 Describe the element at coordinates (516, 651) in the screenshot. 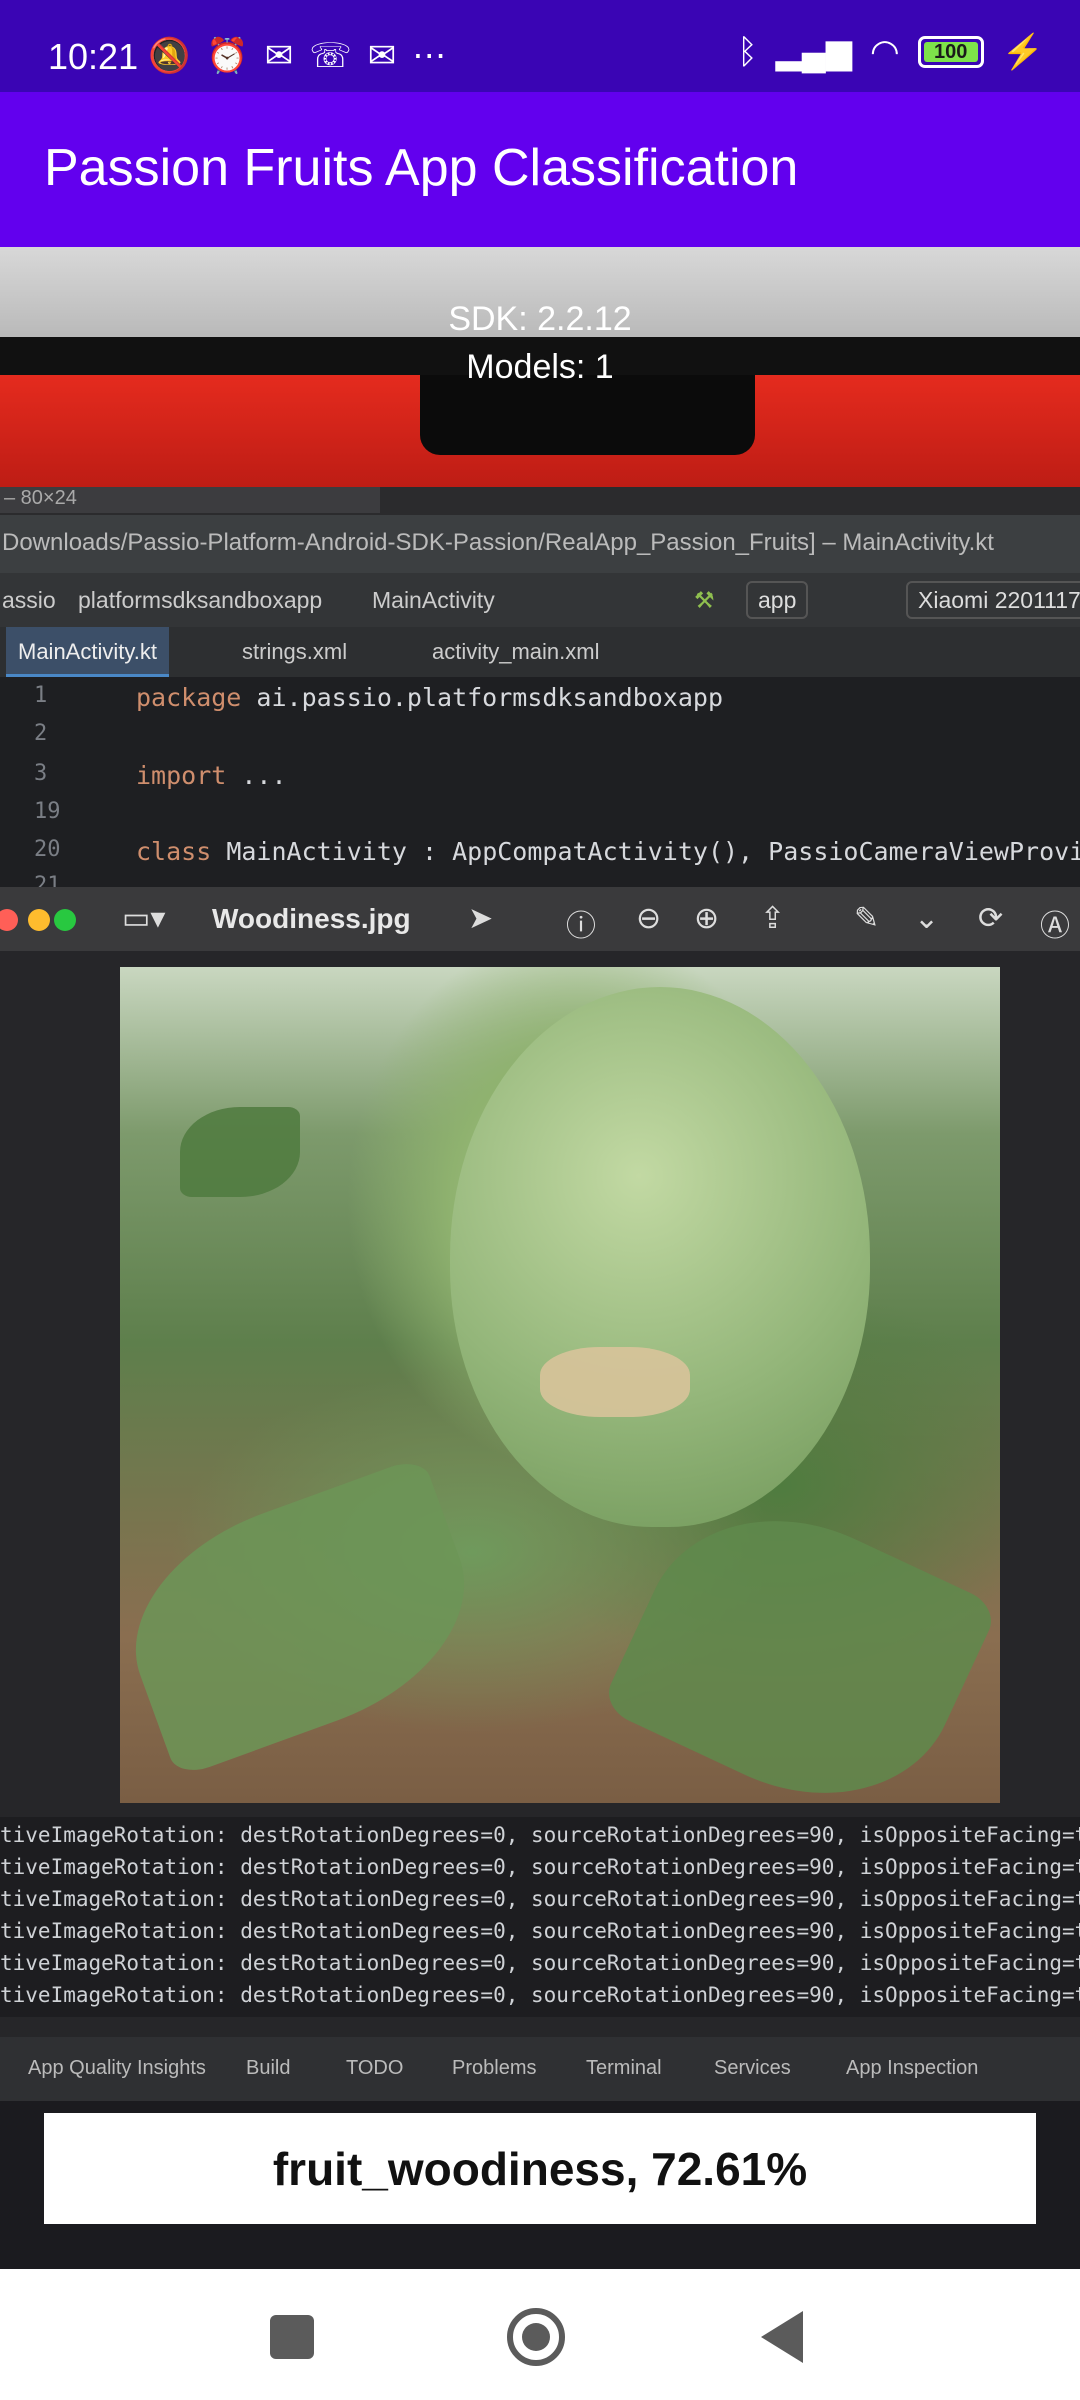

I see `tab-activity-main: activity_main.xml` at that location.